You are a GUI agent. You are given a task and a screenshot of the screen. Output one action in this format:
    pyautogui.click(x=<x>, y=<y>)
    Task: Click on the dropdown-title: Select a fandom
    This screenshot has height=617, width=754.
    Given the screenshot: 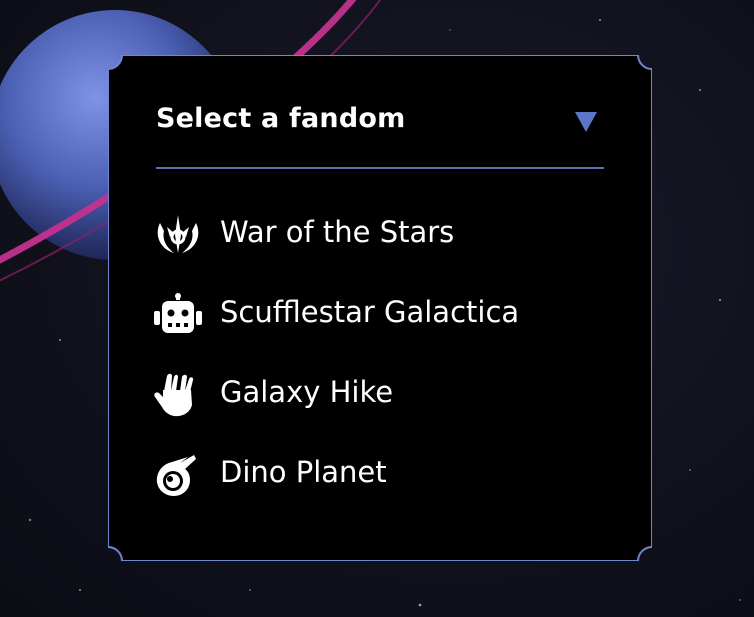 What is the action you would take?
    pyautogui.click(x=281, y=118)
    